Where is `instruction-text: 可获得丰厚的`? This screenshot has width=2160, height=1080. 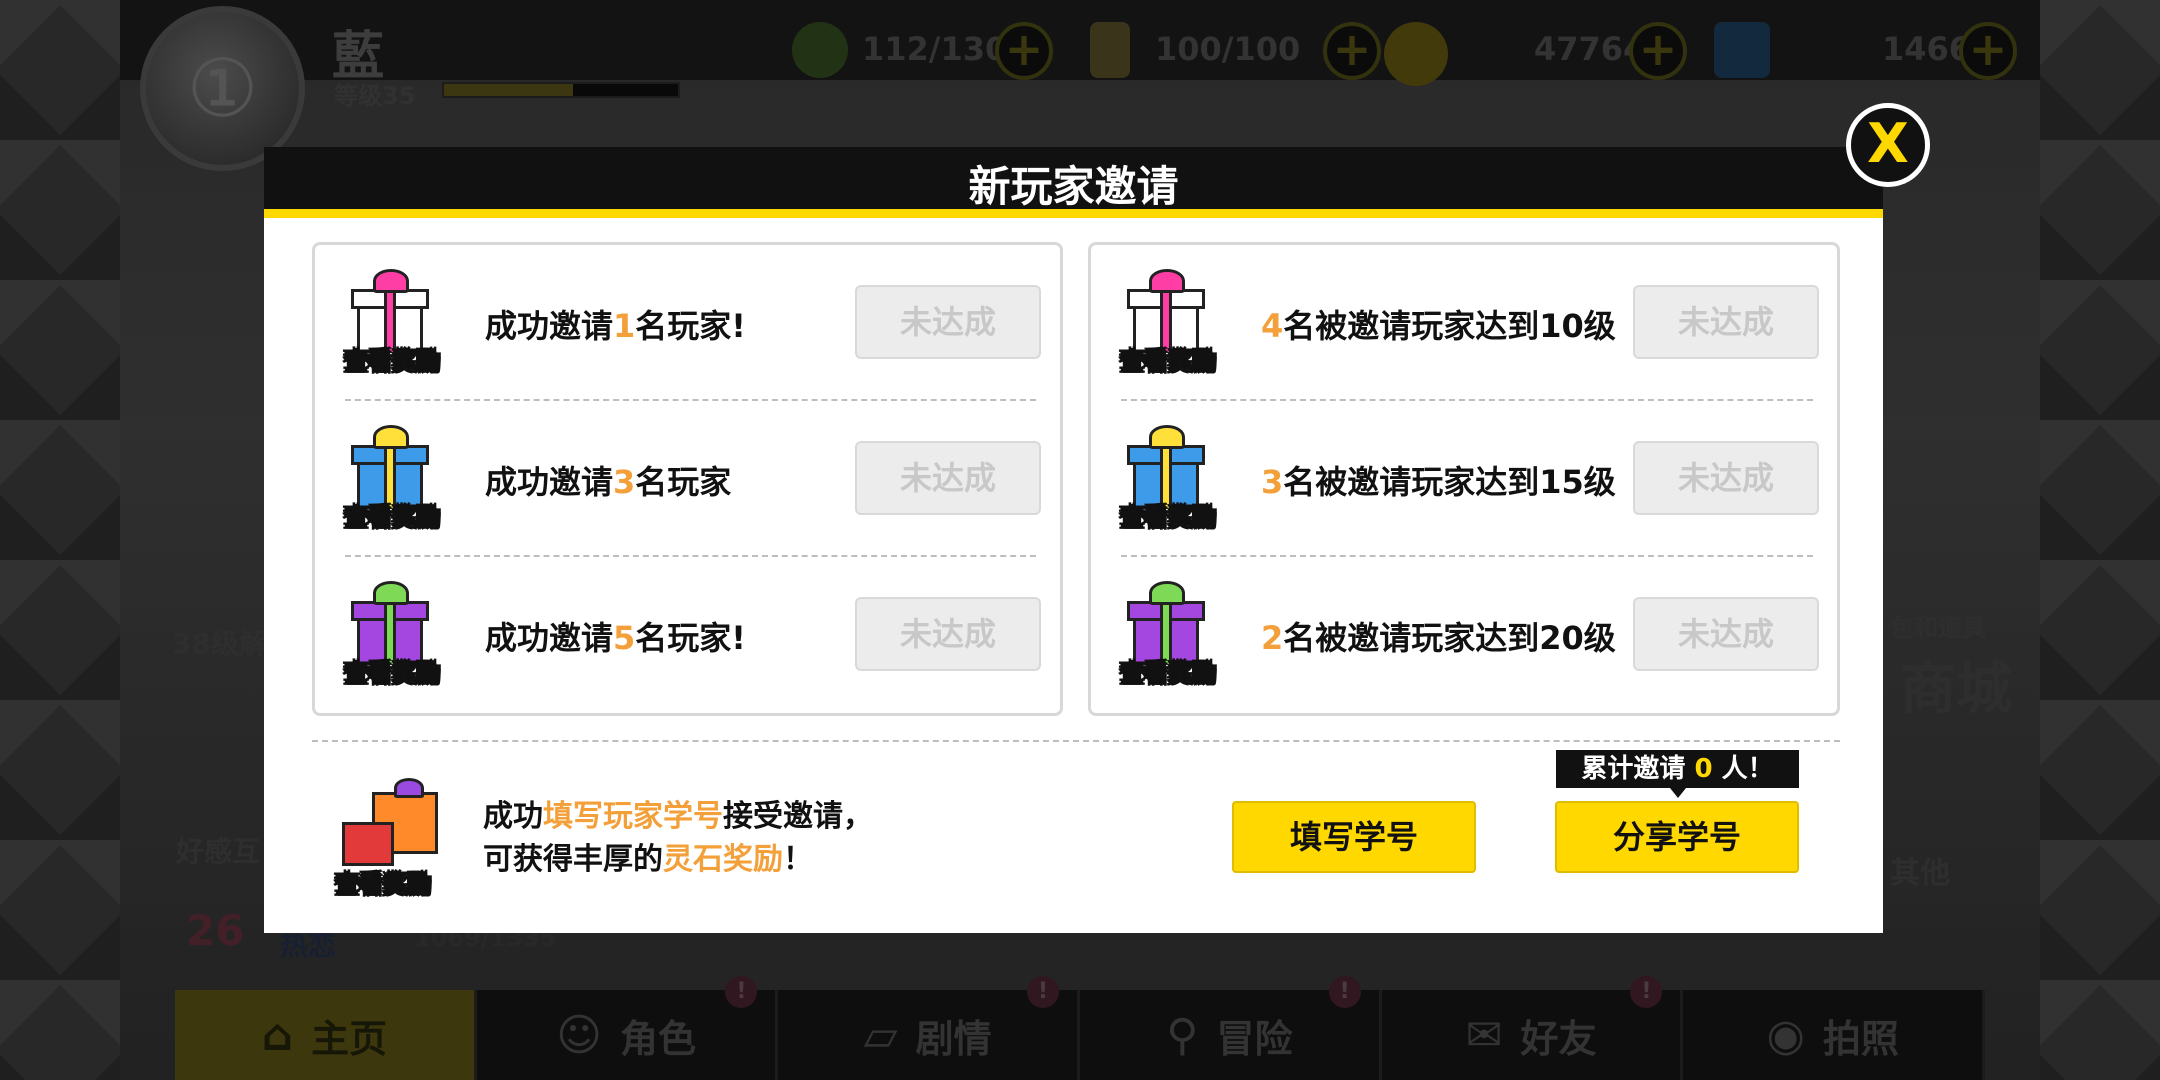
instruction-text: 可获得丰厚的 is located at coordinates (573, 859).